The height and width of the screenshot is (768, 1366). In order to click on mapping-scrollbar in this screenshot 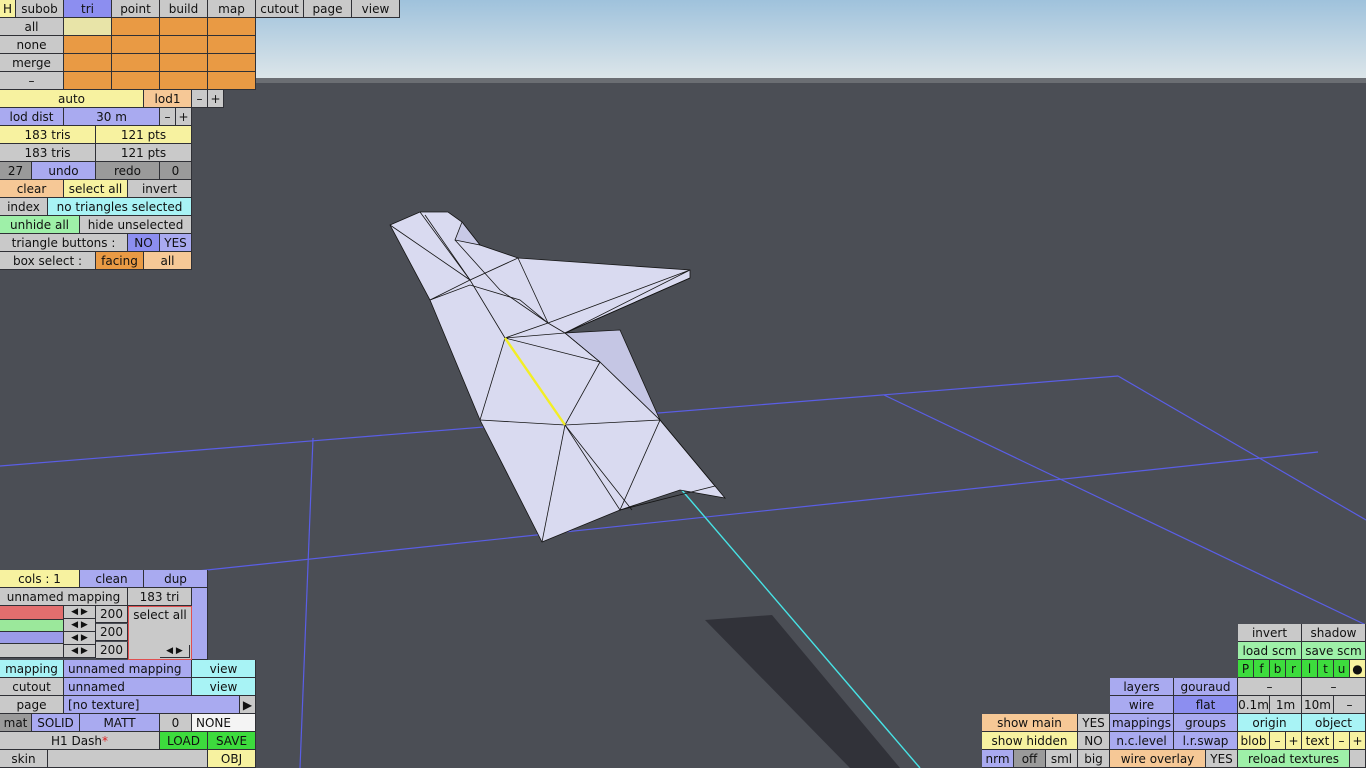, I will do `click(200, 624)`.